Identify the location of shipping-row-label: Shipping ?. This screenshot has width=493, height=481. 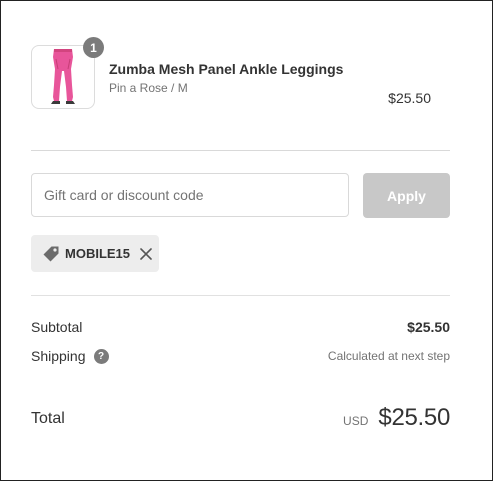
(70, 356).